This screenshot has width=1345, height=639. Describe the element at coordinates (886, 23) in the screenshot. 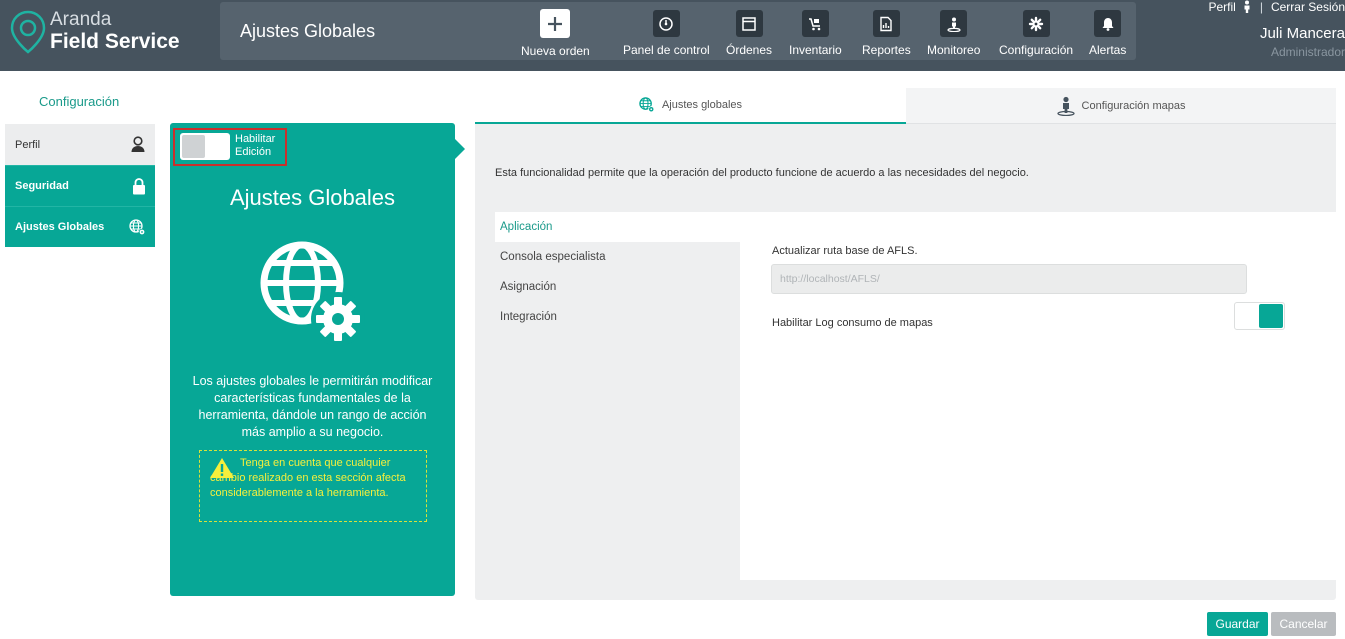

I see `report-icon` at that location.